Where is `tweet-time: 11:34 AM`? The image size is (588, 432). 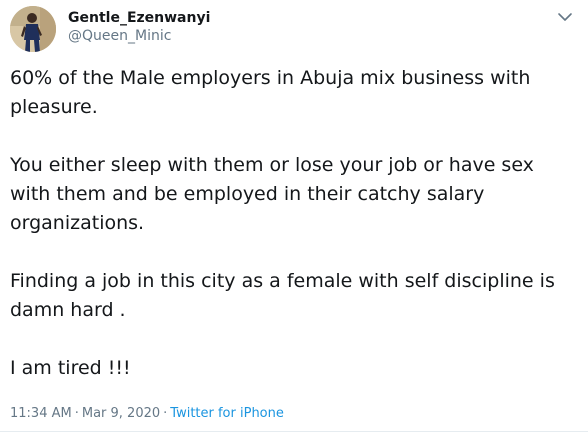
tweet-time: 11:34 AM is located at coordinates (41, 413).